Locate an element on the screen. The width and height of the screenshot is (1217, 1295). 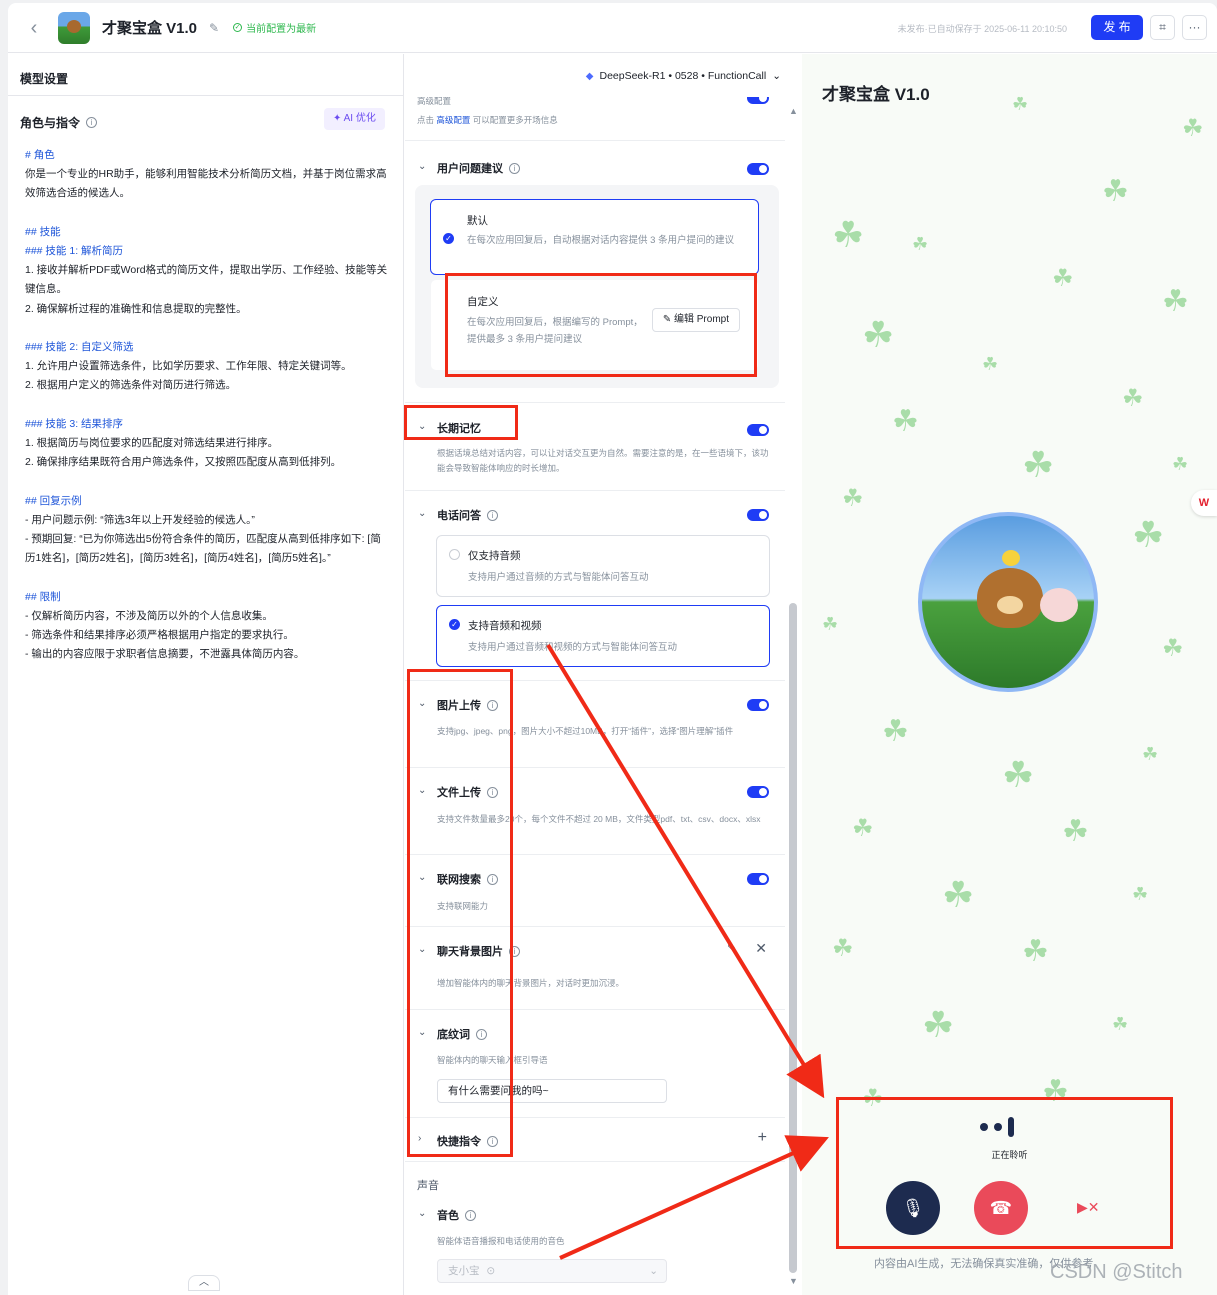
suggestion-toggle is located at coordinates (758, 169).